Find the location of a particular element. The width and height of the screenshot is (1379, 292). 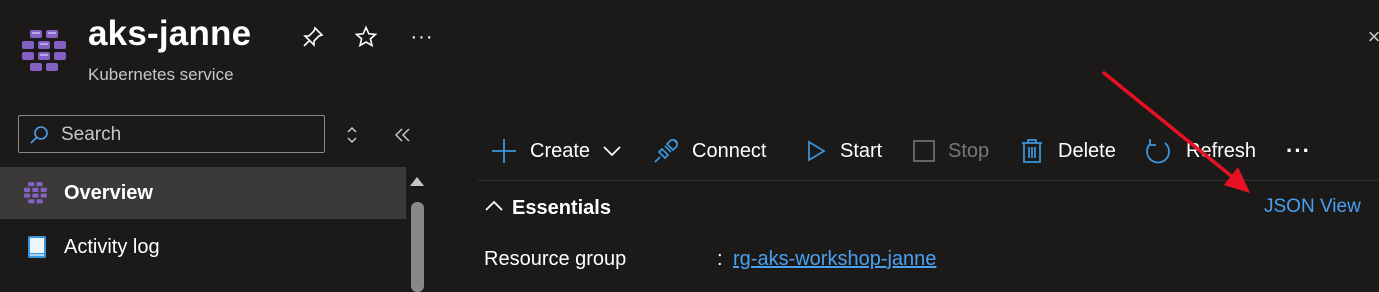

json-view-link: JSON View is located at coordinates (1312, 207).